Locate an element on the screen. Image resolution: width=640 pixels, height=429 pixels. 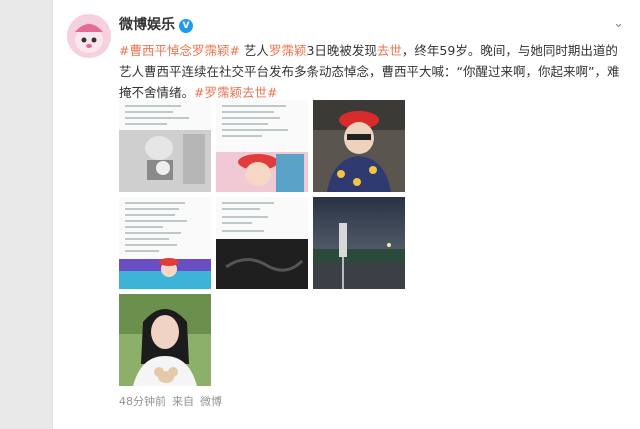
post-text-segment: 艺人 is located at coordinates (254, 50).